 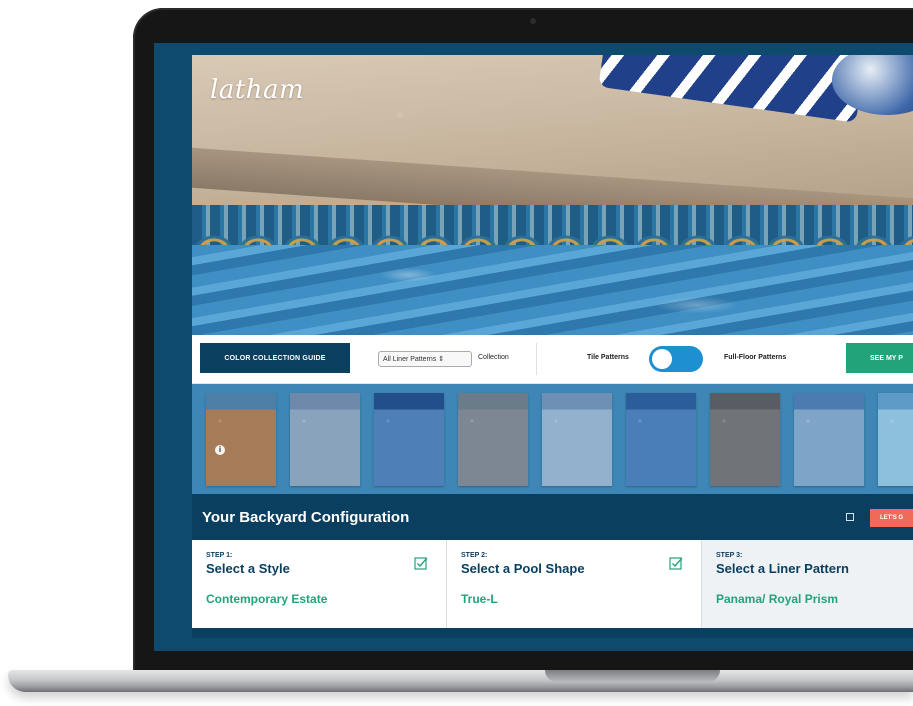 I want to click on pattern-type-toggle, so click(x=676, y=359).